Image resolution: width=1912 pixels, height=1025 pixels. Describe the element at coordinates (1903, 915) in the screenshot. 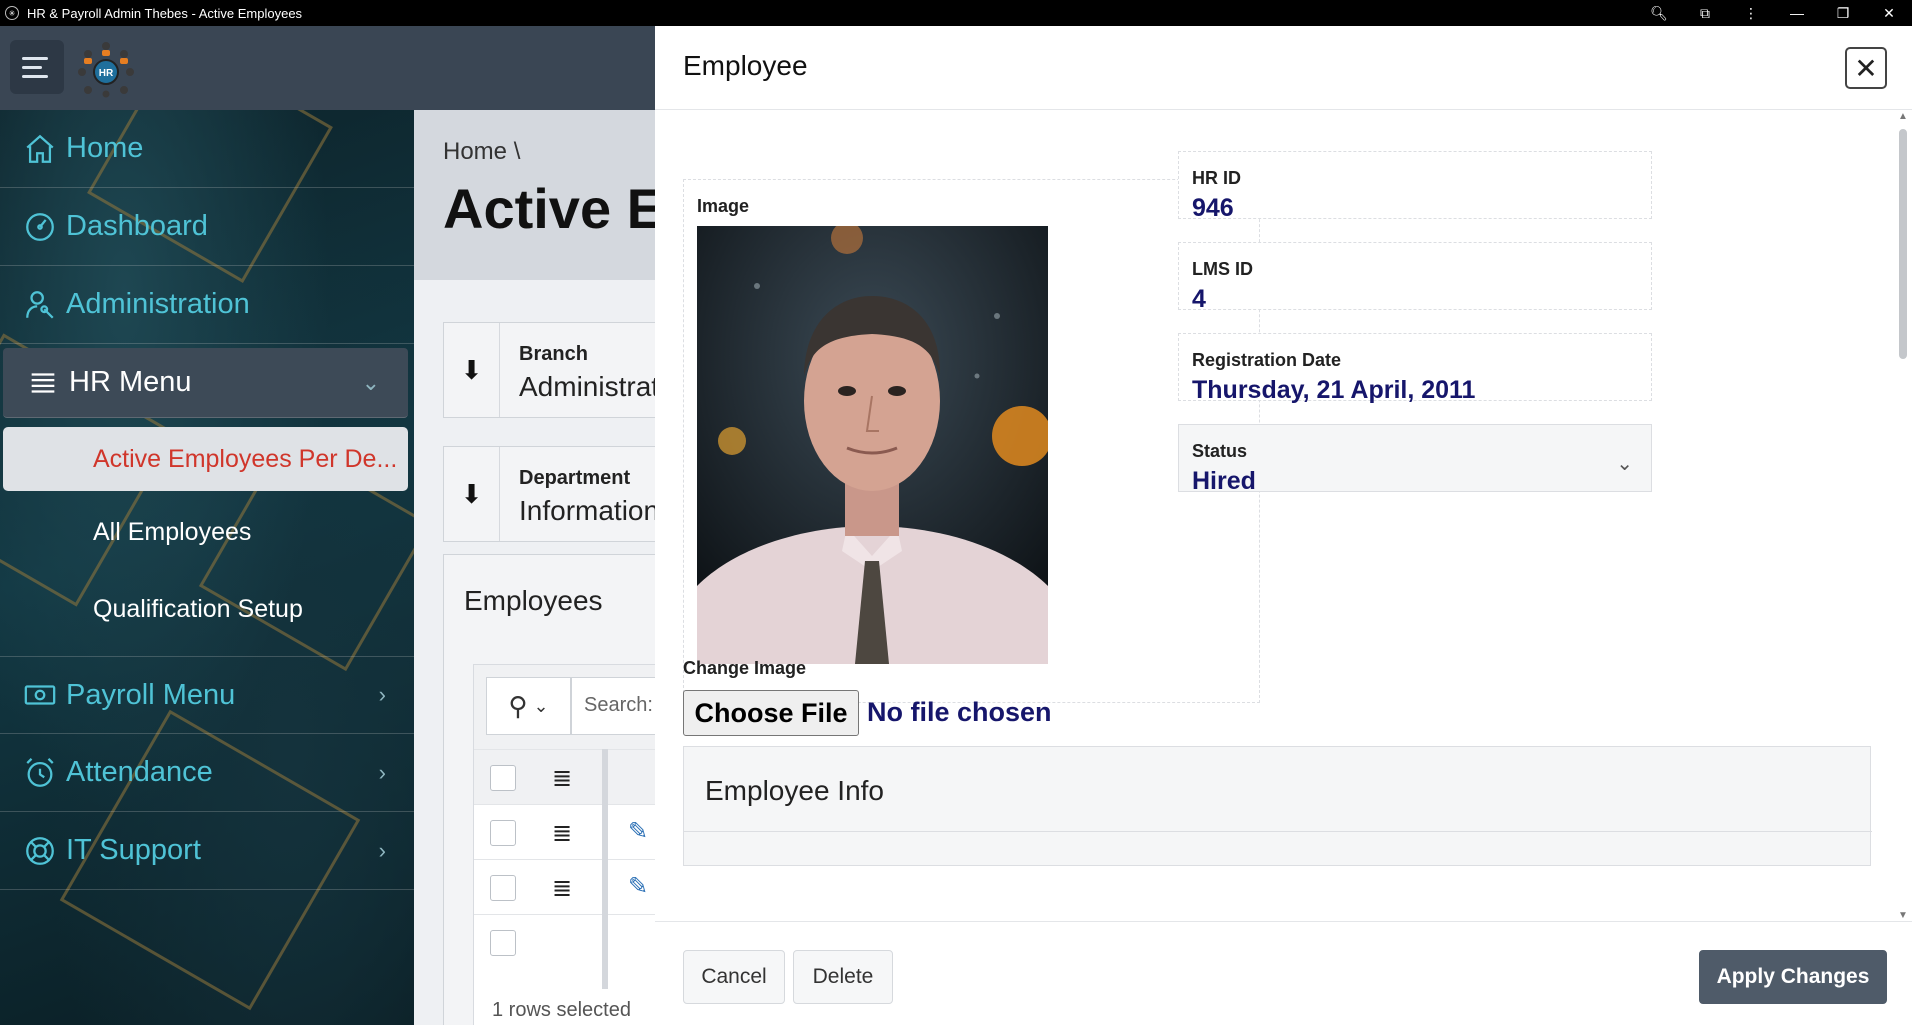

I see `scroll-down-icon: ▼` at that location.